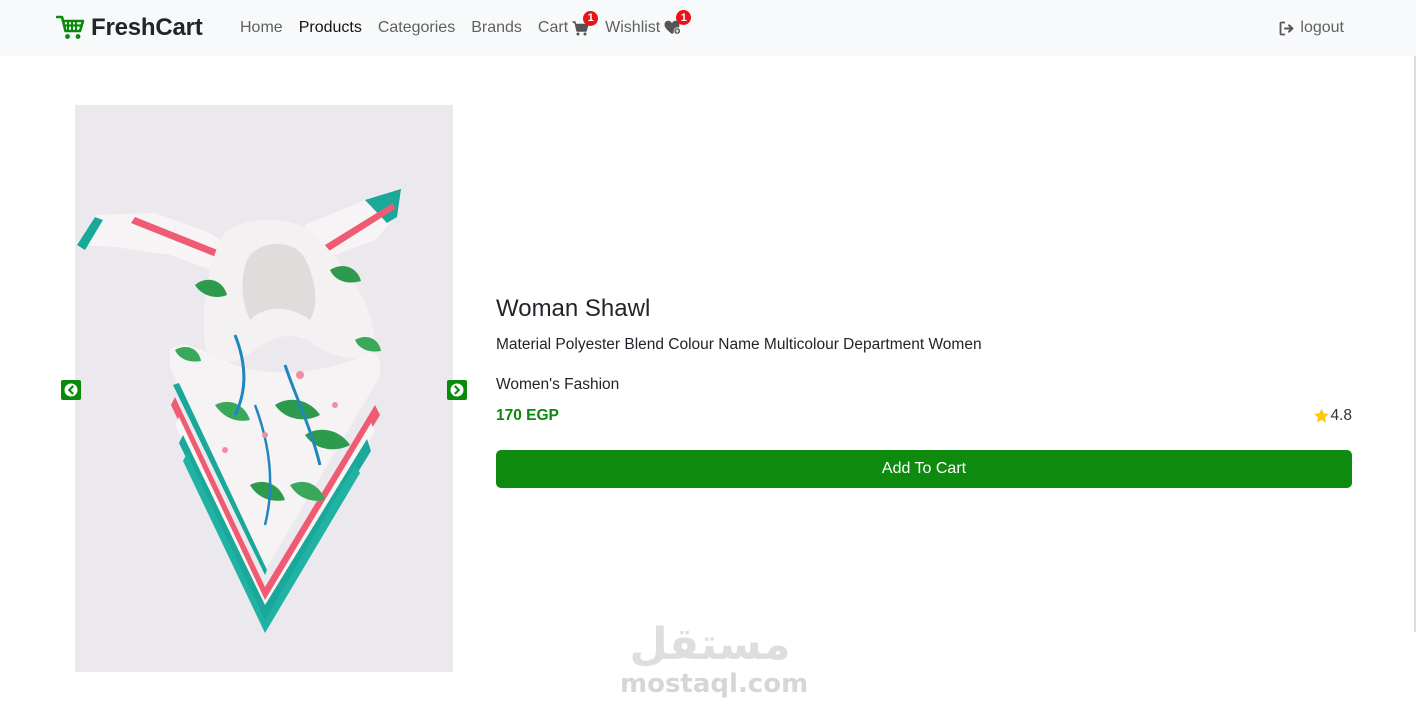 The image size is (1416, 720). I want to click on logout-label: logout, so click(1322, 27).